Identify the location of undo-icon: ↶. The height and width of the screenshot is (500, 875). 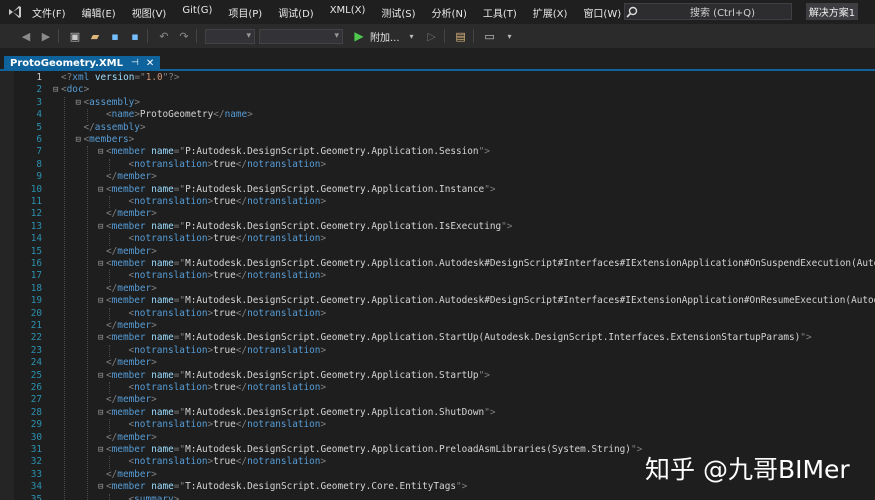
(164, 36).